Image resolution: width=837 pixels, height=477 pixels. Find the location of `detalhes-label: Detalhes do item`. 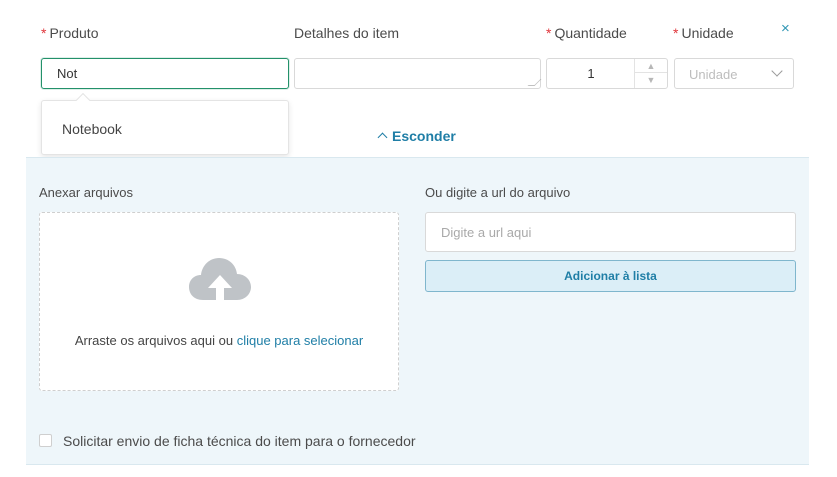

detalhes-label: Detalhes do item is located at coordinates (347, 33).